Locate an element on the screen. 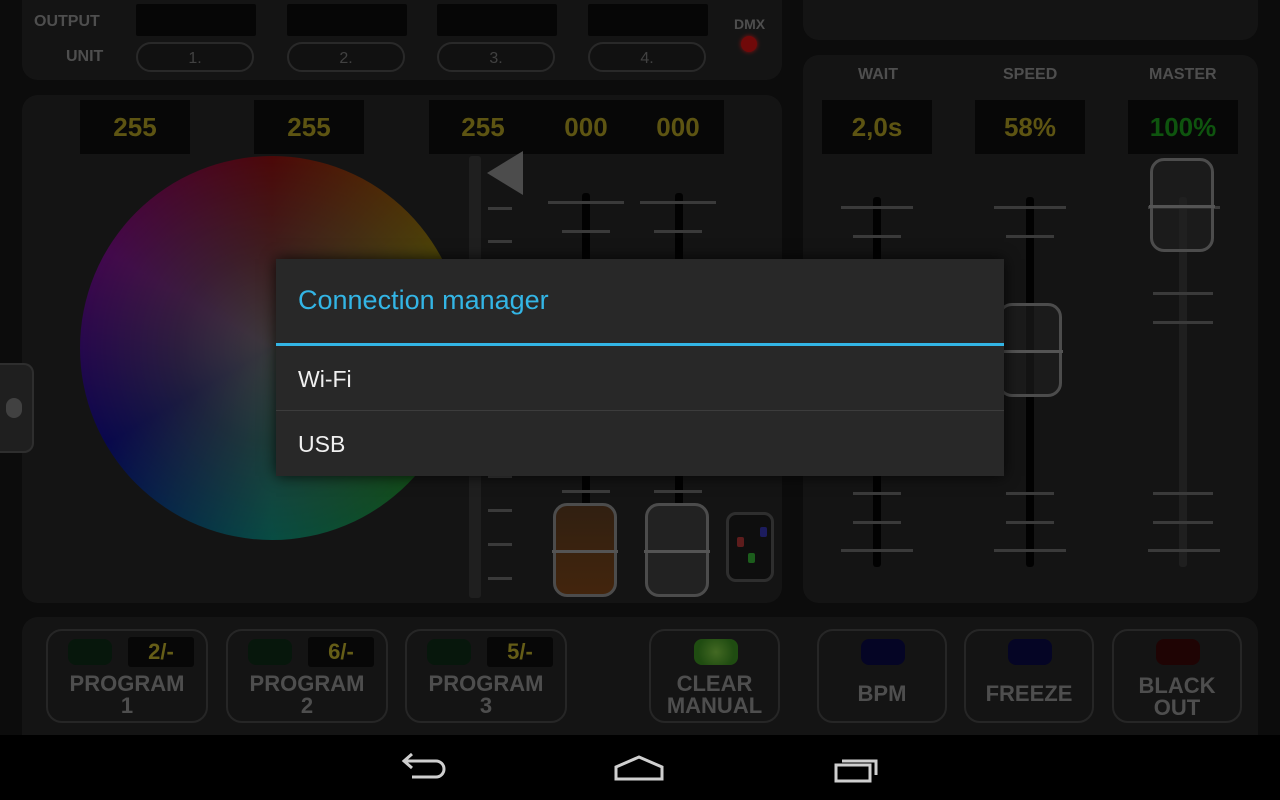 Image resolution: width=1280 pixels, height=800 pixels. system-nav-bar is located at coordinates (640, 767).